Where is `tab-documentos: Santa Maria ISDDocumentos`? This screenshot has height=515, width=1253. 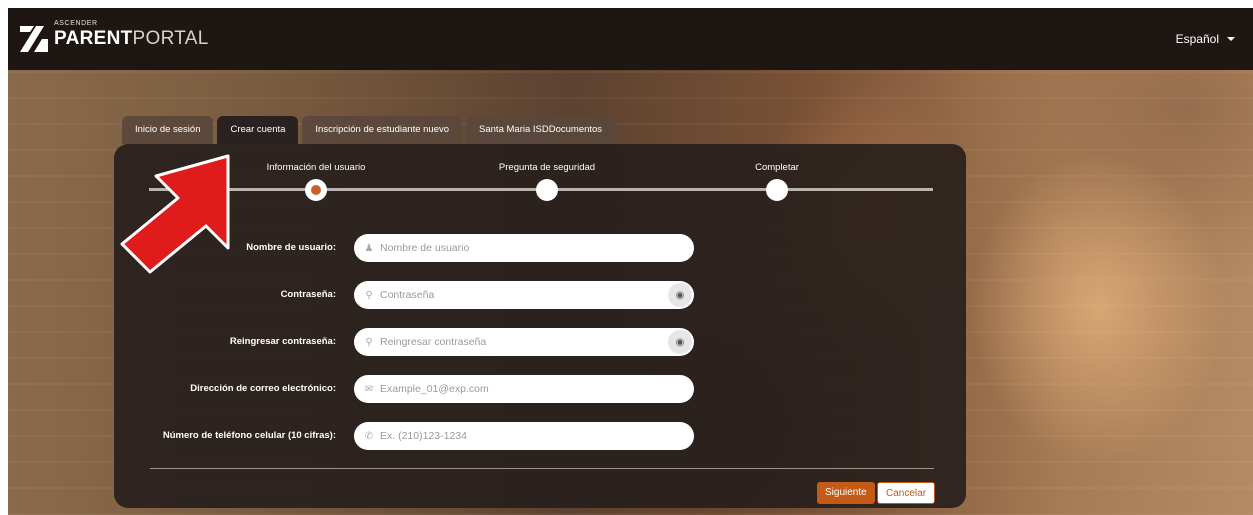 tab-documentos: Santa Maria ISDDocumentos is located at coordinates (541, 130).